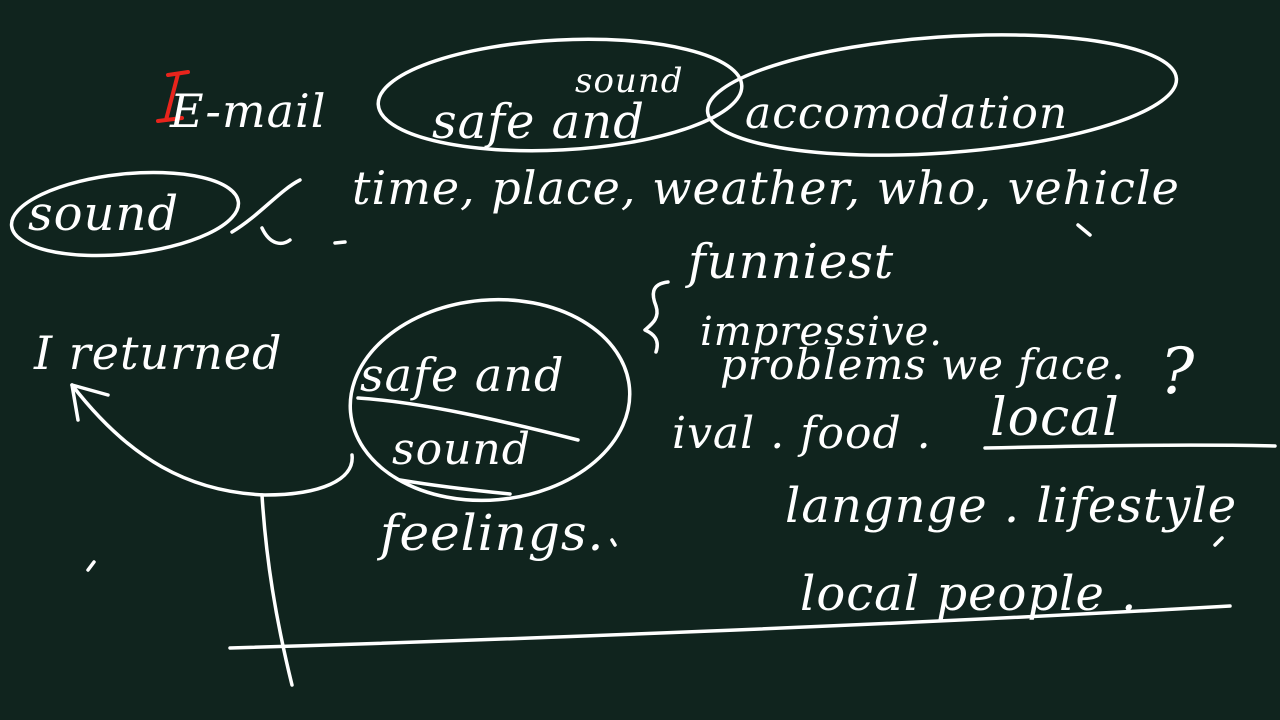 Image resolution: width=1280 pixels, height=720 pixels. Describe the element at coordinates (461, 449) in the screenshot. I see `text-left-sound: sound` at that location.